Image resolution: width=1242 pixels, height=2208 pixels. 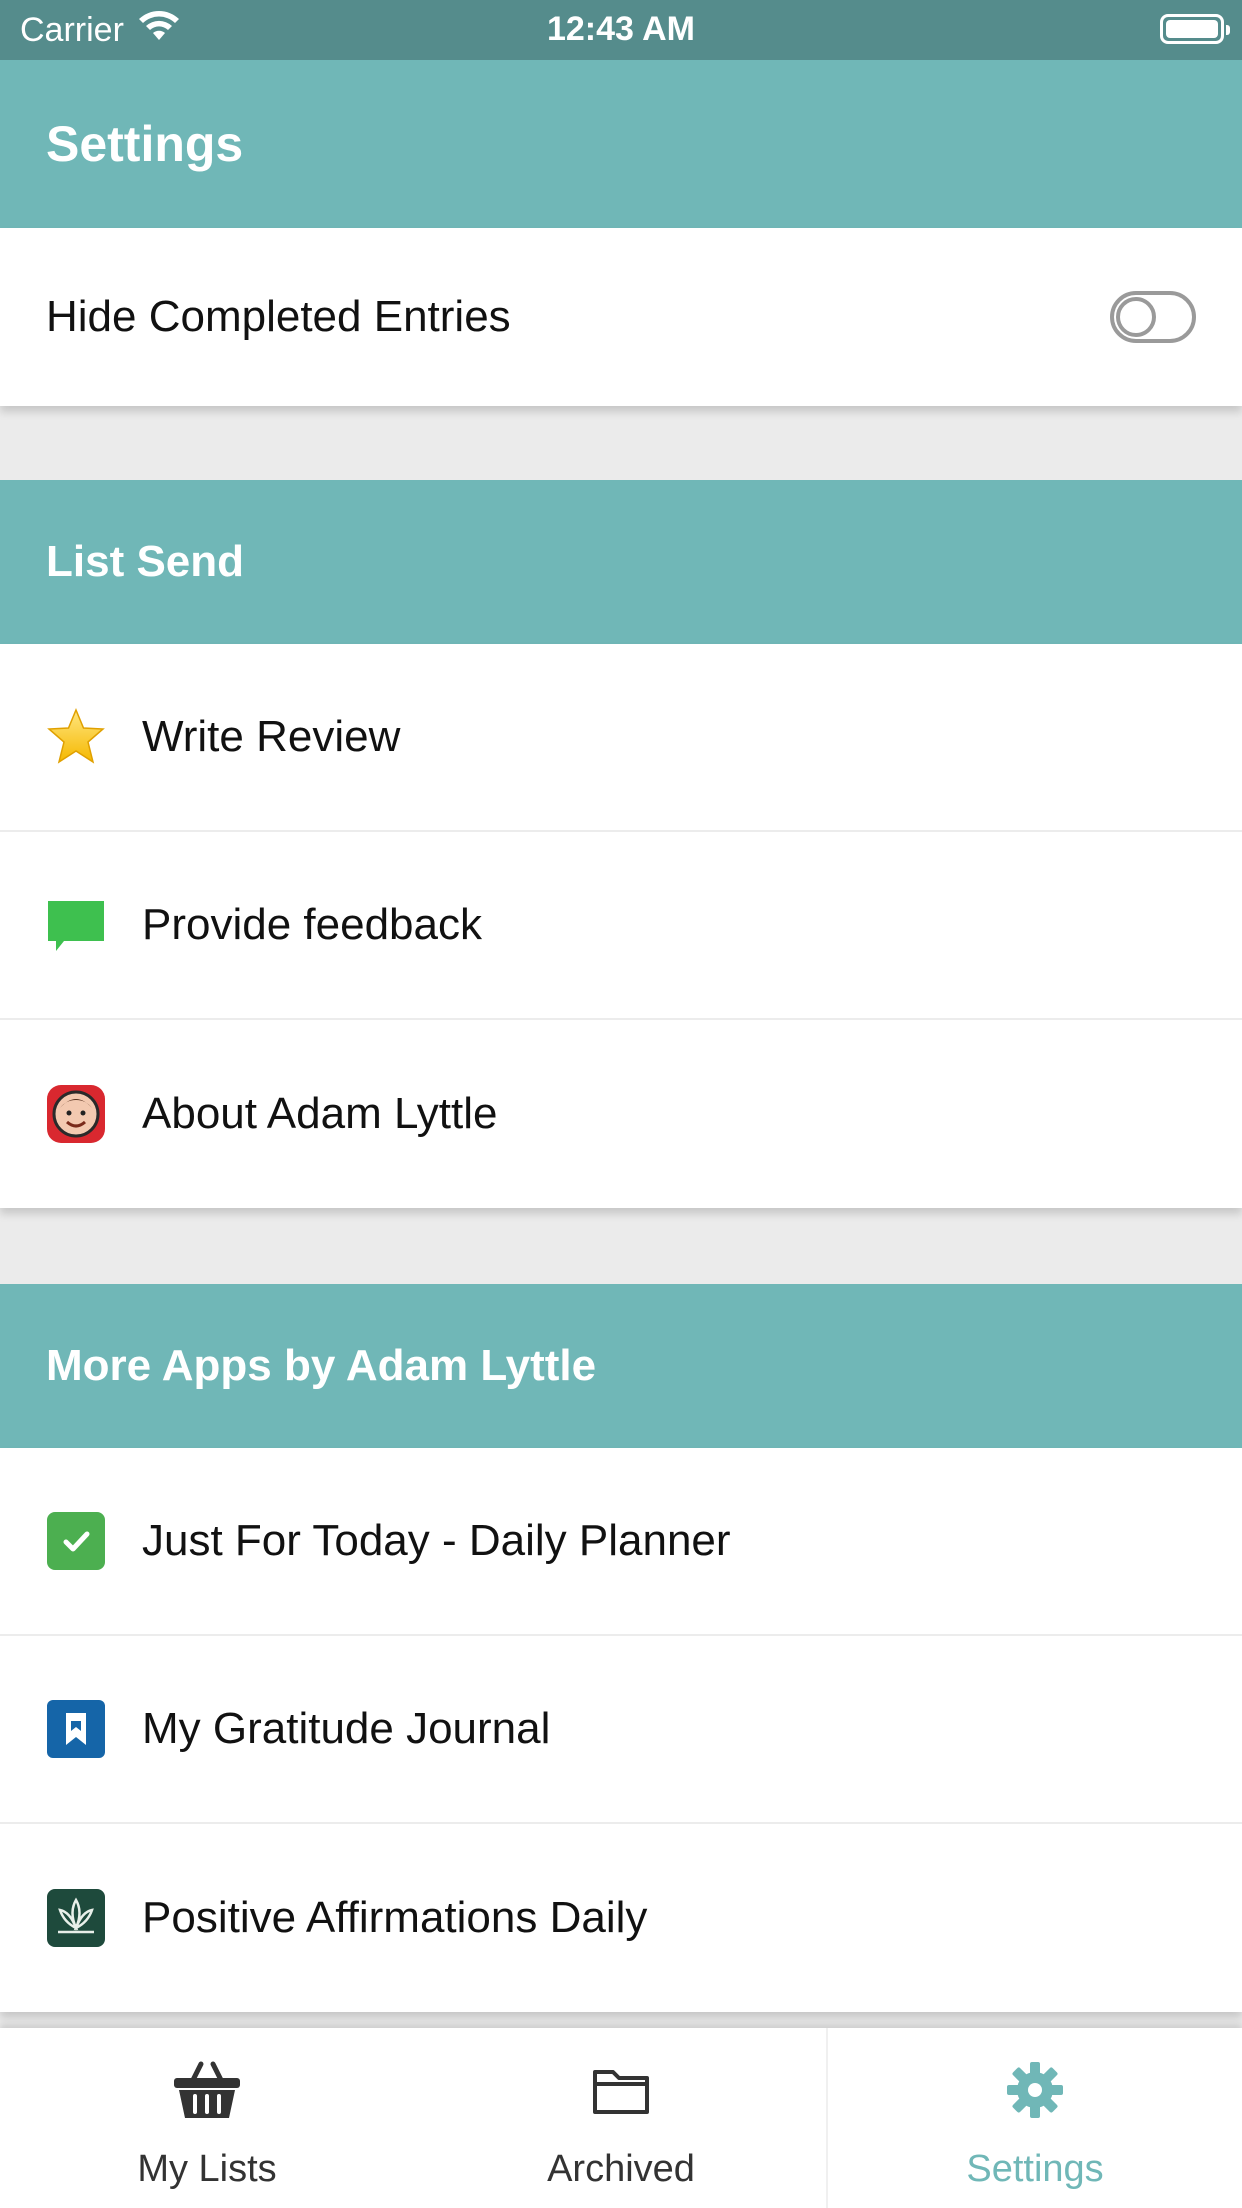 I want to click on hide-completed-toggle, so click(x=1153, y=317).